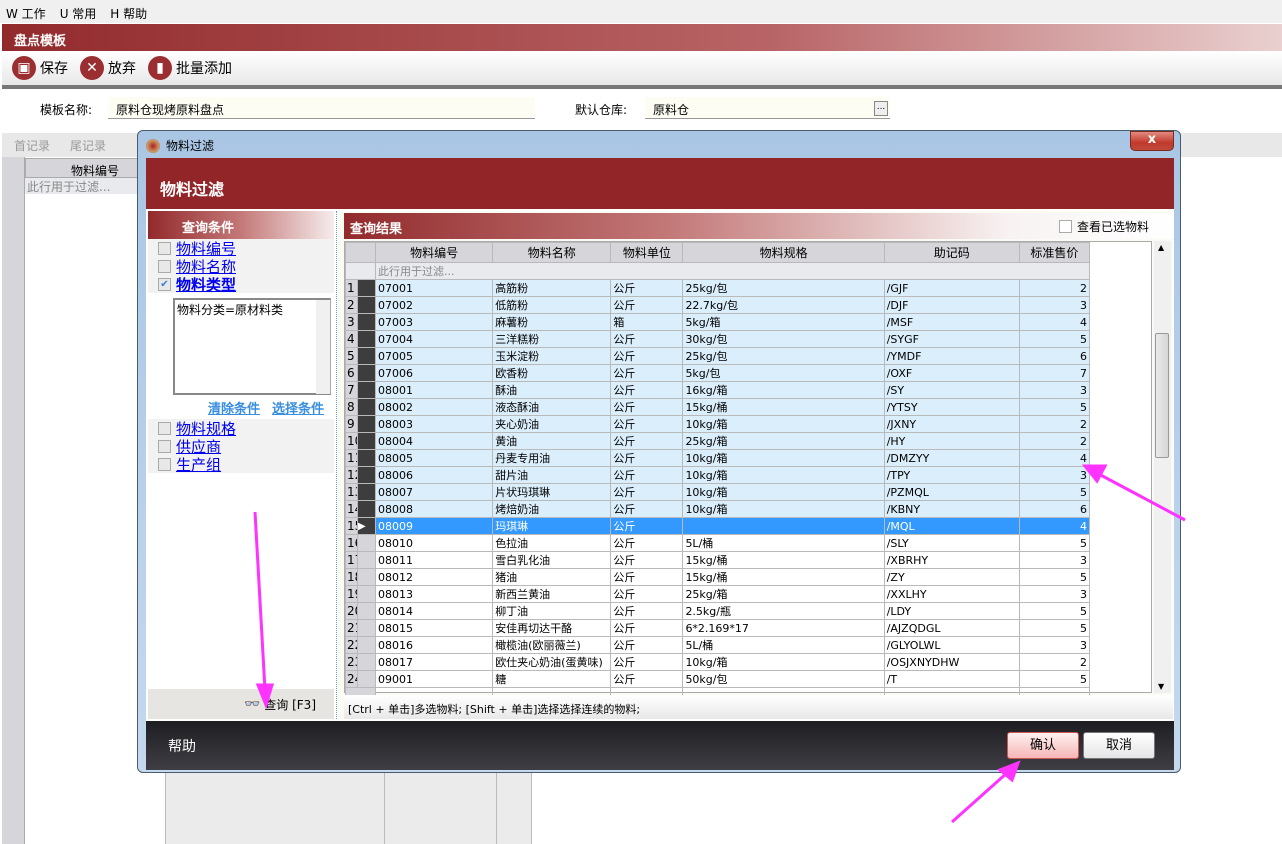 This screenshot has height=844, width=1282. Describe the element at coordinates (951, 543) in the screenshot. I see `table-cell: /SLY` at that location.